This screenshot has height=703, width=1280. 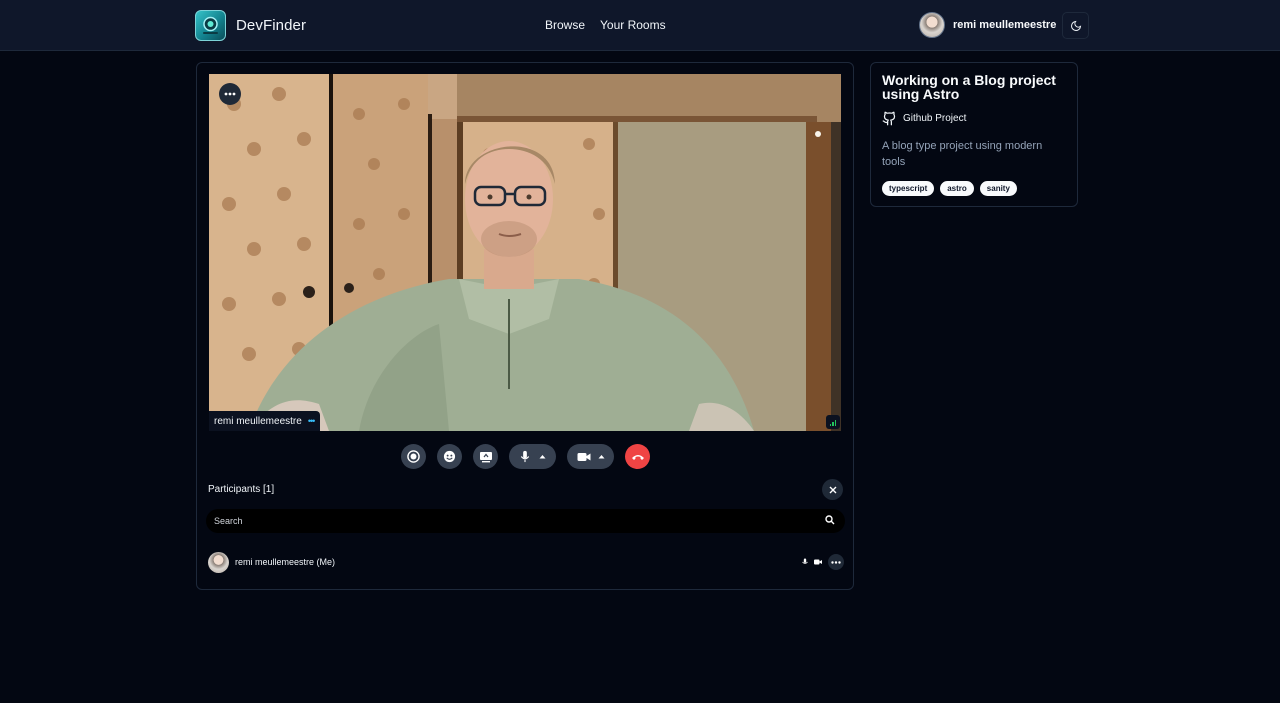 What do you see at coordinates (932, 25) in the screenshot?
I see `user-avatar` at bounding box center [932, 25].